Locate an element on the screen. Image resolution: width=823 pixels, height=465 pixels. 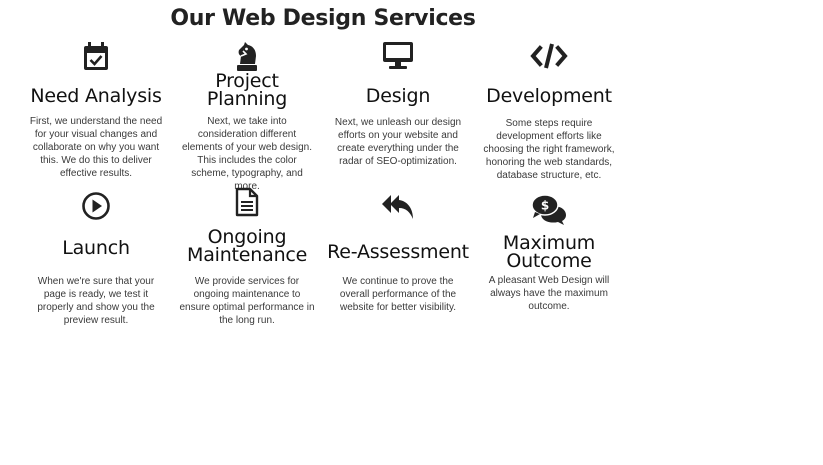
service-title: Ongoing Maintenance is located at coordinates (247, 246).